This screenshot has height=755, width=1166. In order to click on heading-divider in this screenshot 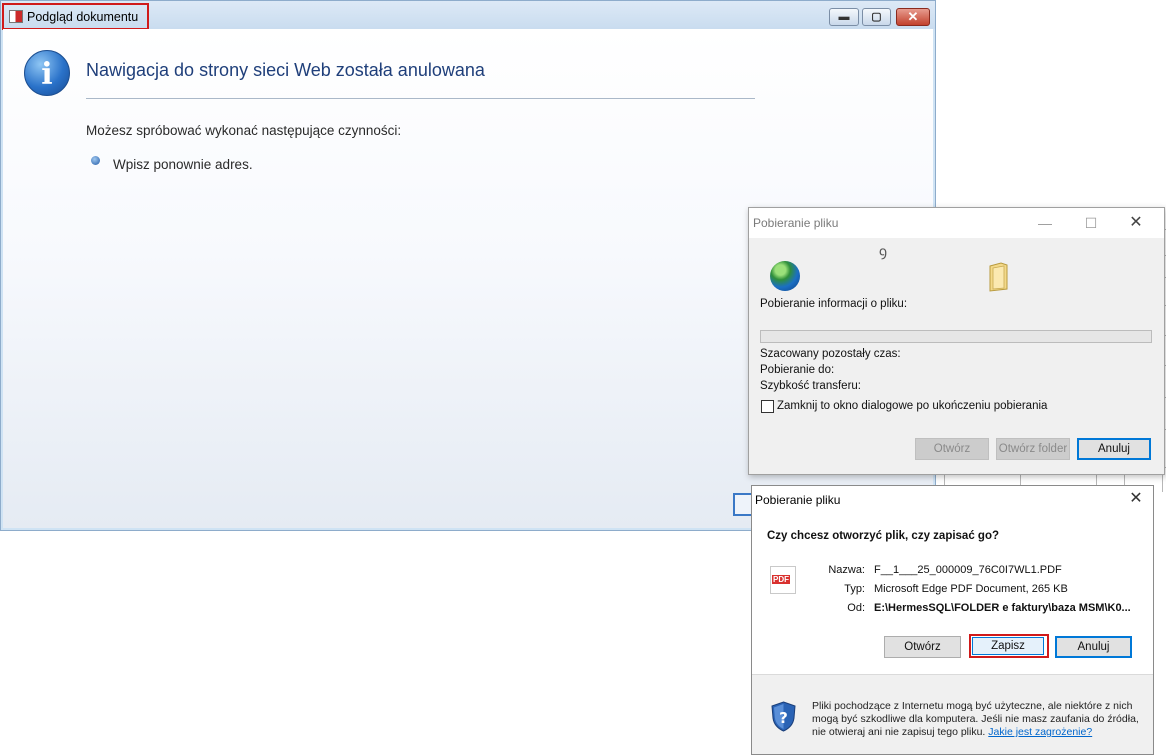, I will do `click(420, 98)`.